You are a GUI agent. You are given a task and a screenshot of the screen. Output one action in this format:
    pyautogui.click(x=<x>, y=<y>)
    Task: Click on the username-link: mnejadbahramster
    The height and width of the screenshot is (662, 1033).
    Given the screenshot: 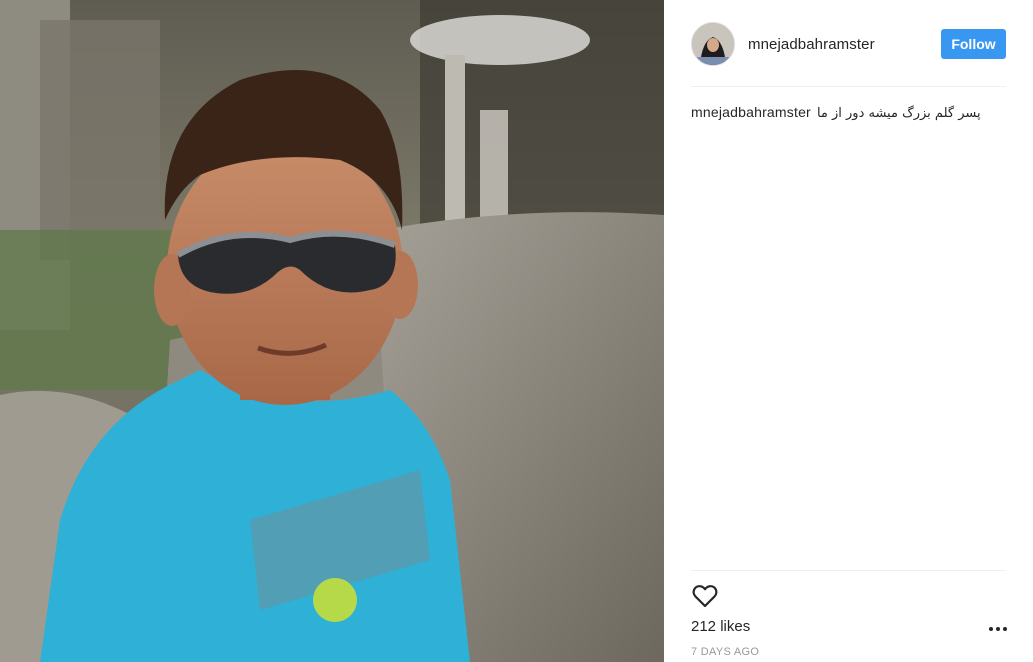 What is the action you would take?
    pyautogui.click(x=844, y=44)
    